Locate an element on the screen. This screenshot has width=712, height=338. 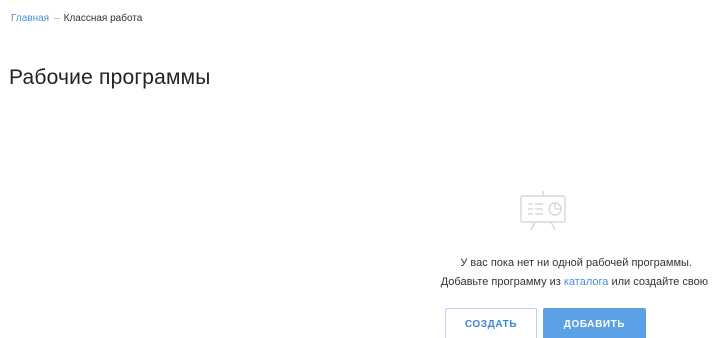
breadcrumb-home-link: Главная is located at coordinates (30, 18).